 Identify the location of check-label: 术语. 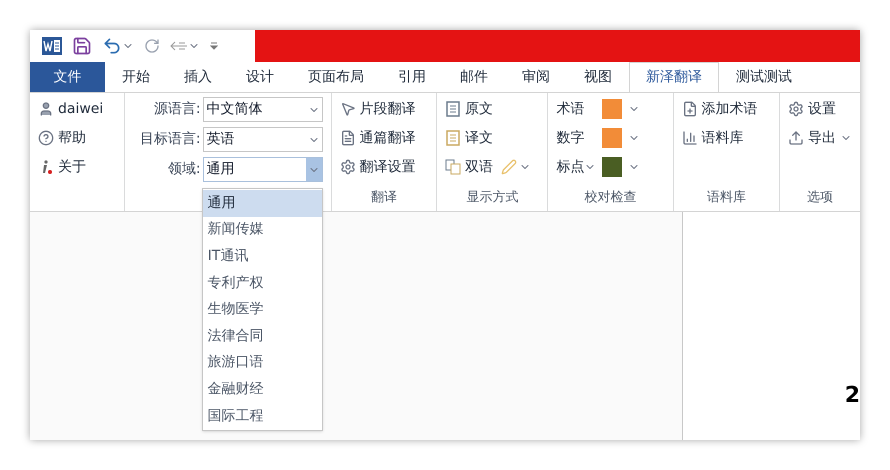
(571, 109).